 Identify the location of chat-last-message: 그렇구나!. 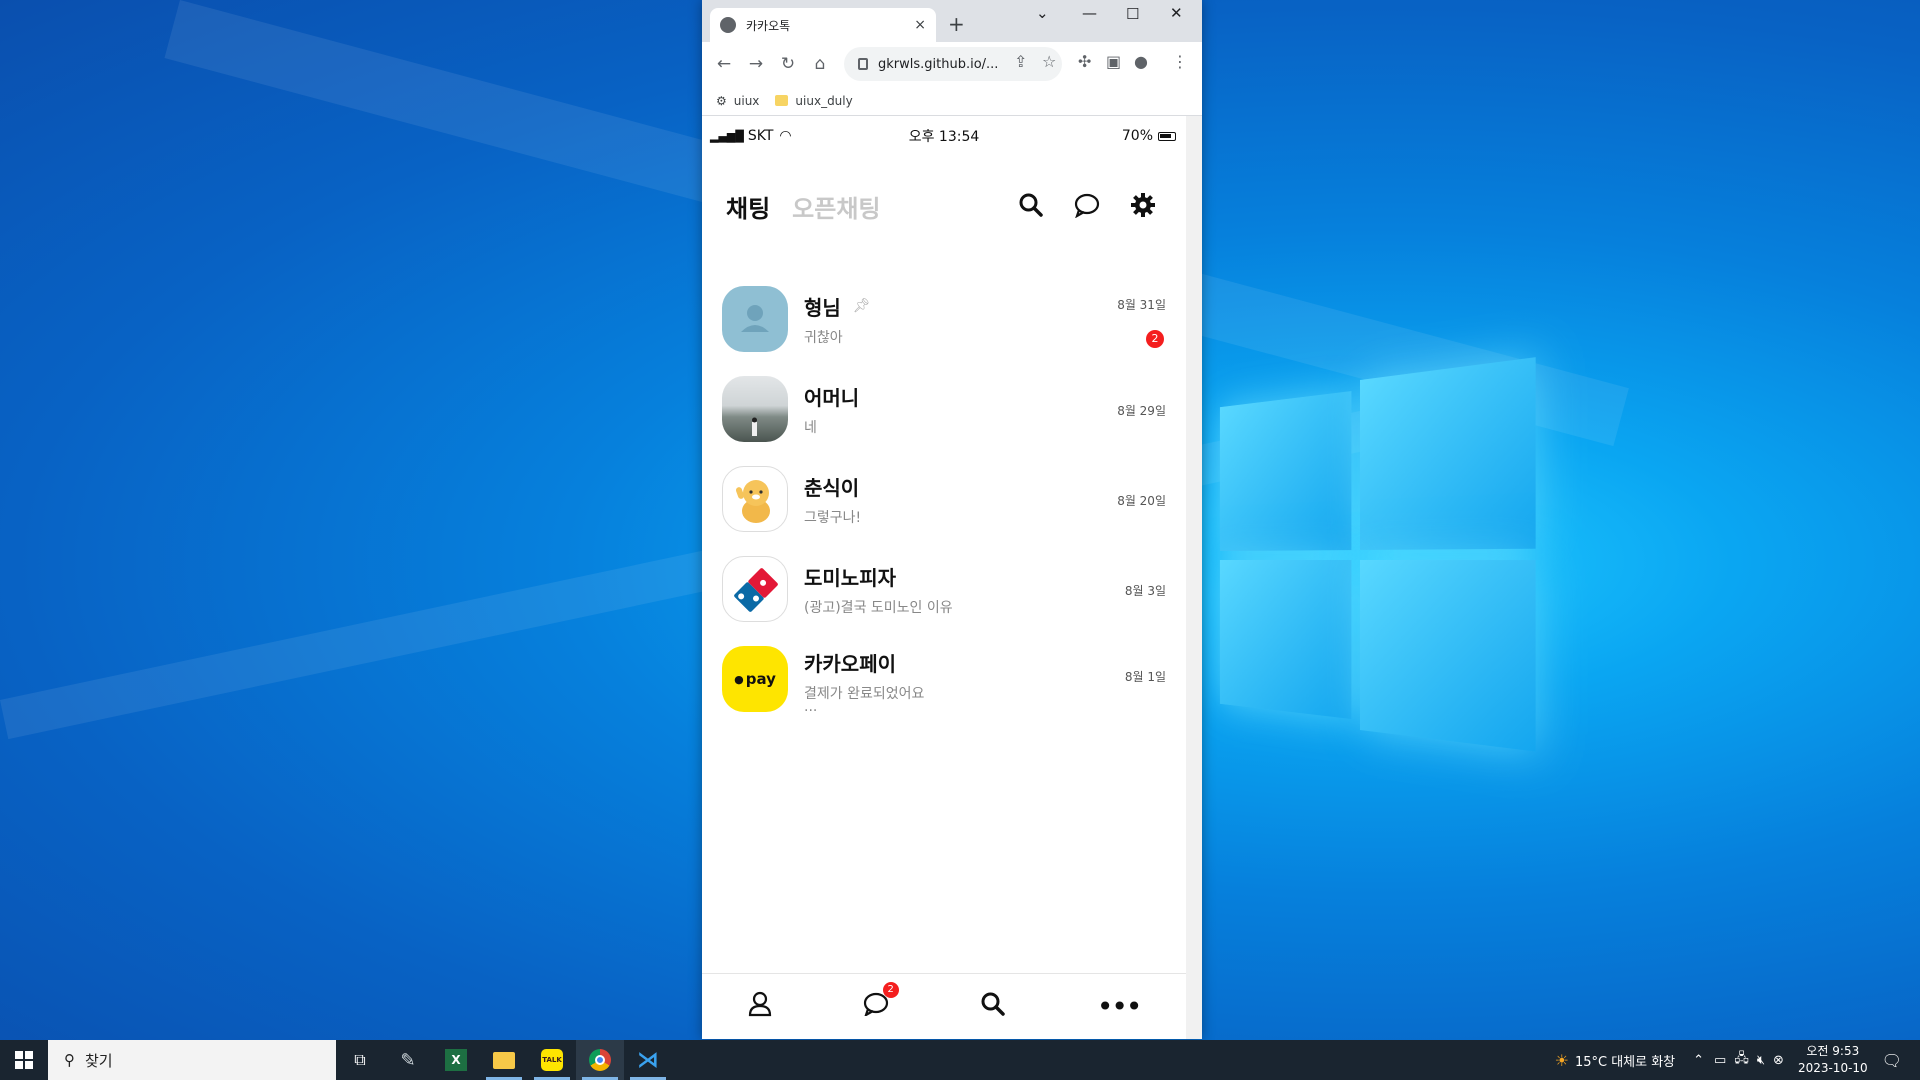
(833, 517).